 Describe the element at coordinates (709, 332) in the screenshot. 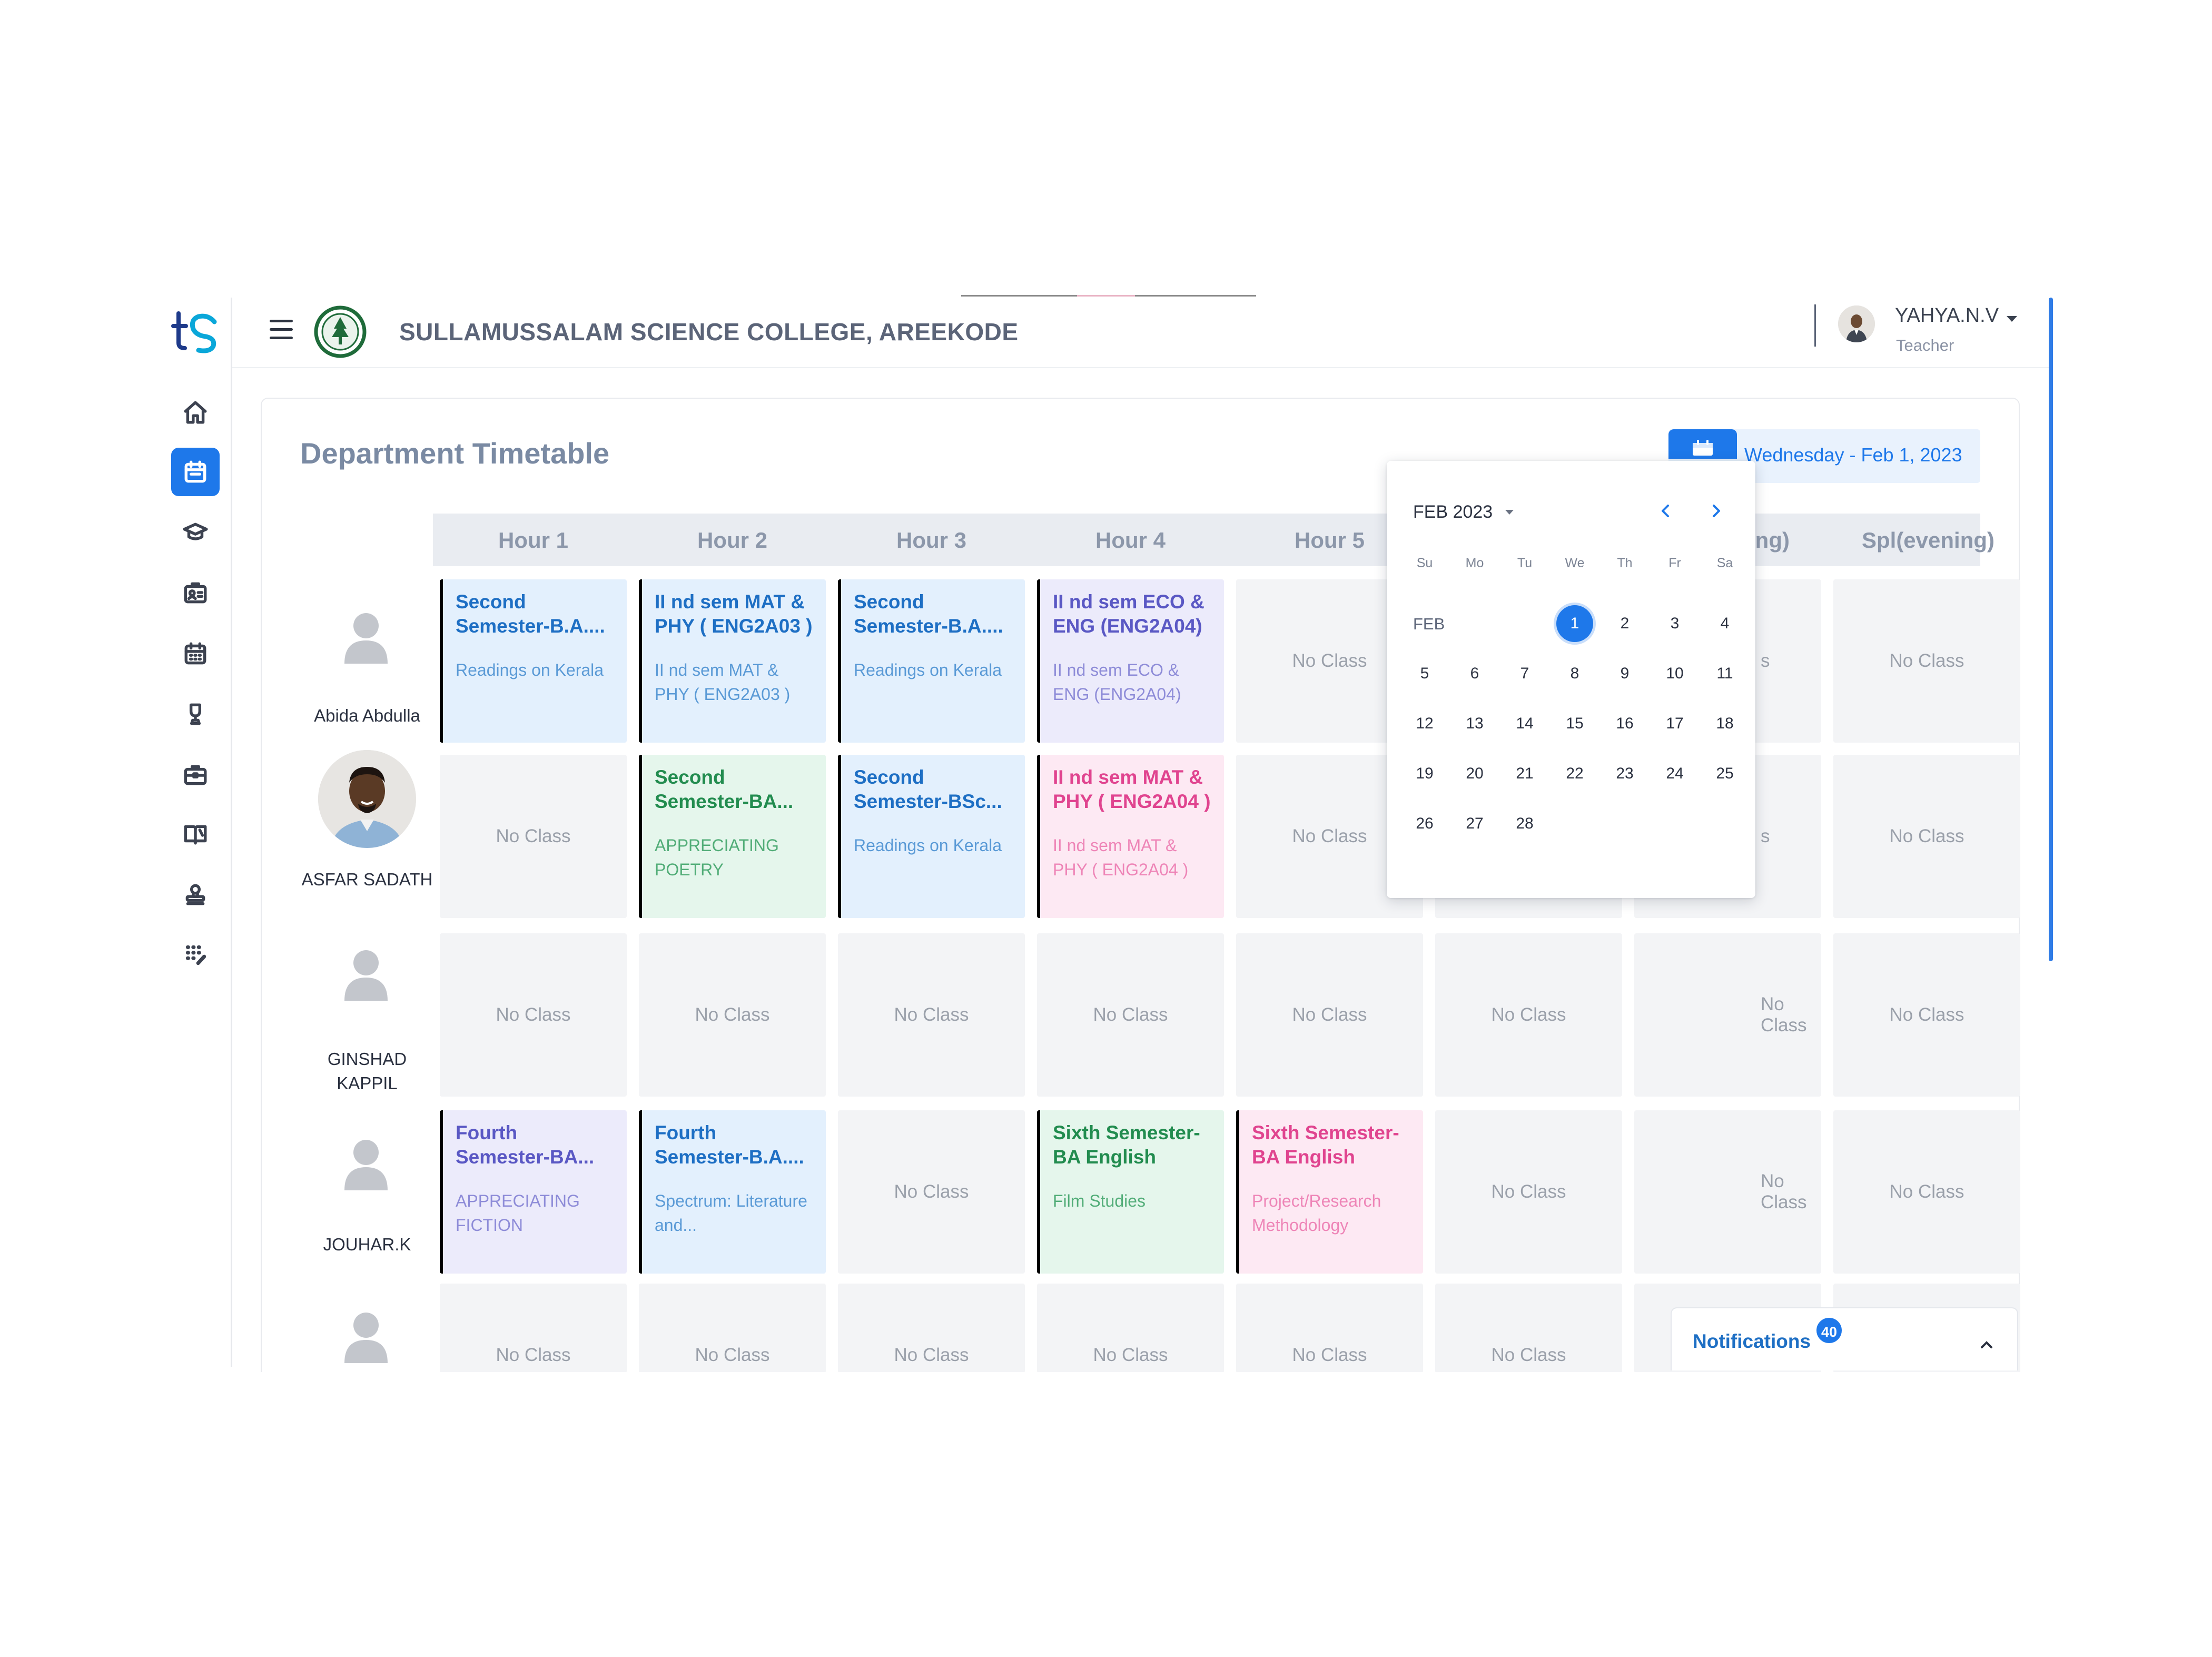

I see `college-name: SULLAMUSSALAM SCIENCE COLLEGE, AREEKODE` at that location.